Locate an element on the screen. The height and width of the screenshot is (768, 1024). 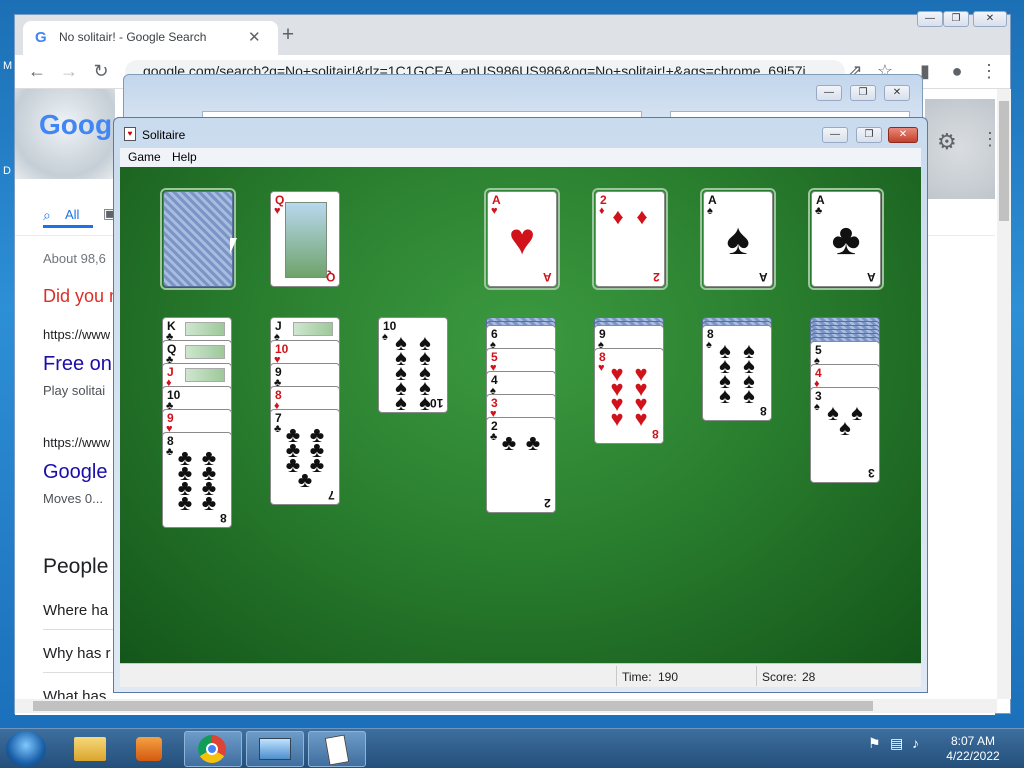
result-title-link: Google is located at coordinates (75, 472).